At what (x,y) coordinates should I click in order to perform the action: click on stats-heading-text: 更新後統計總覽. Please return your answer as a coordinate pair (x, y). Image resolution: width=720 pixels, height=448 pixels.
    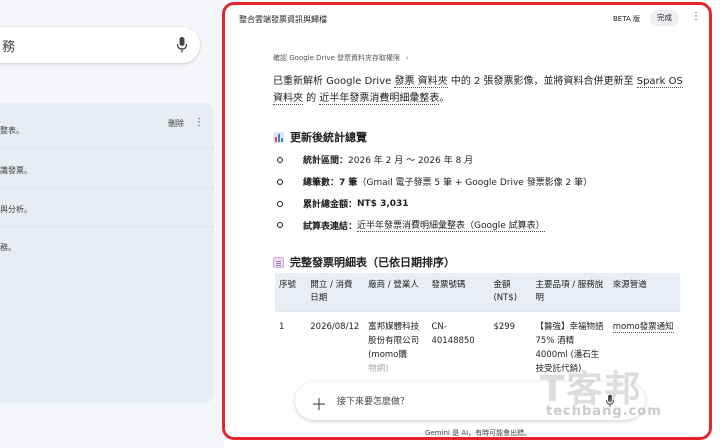
    Looking at the image, I should click on (328, 137).